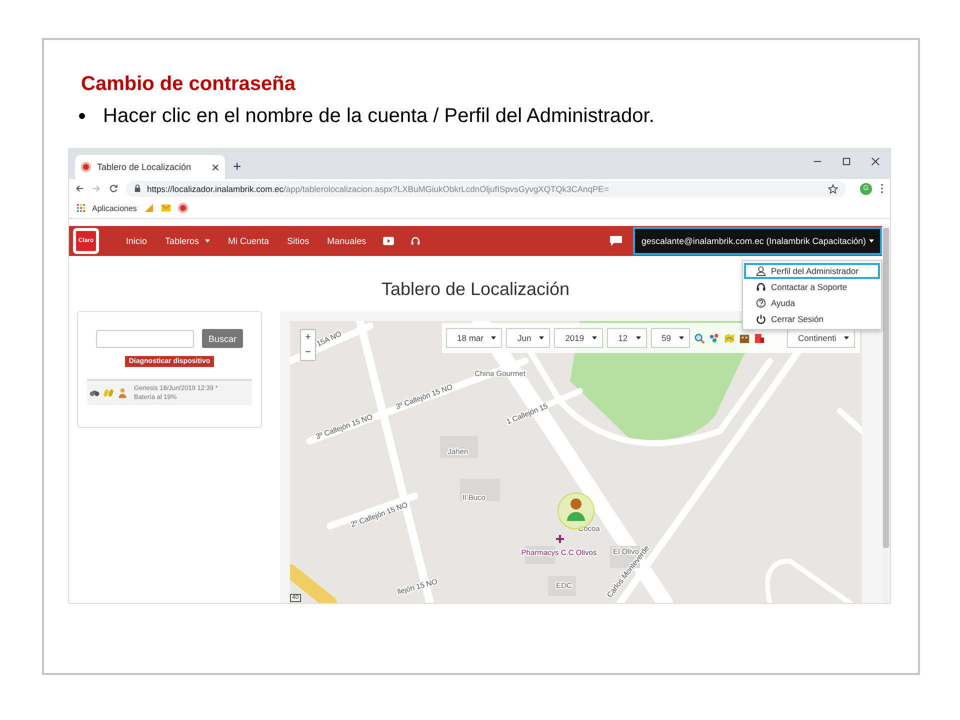 This screenshot has width=960, height=720. Describe the element at coordinates (627, 338) in the screenshot. I see `filter-dropdown: 12` at that location.